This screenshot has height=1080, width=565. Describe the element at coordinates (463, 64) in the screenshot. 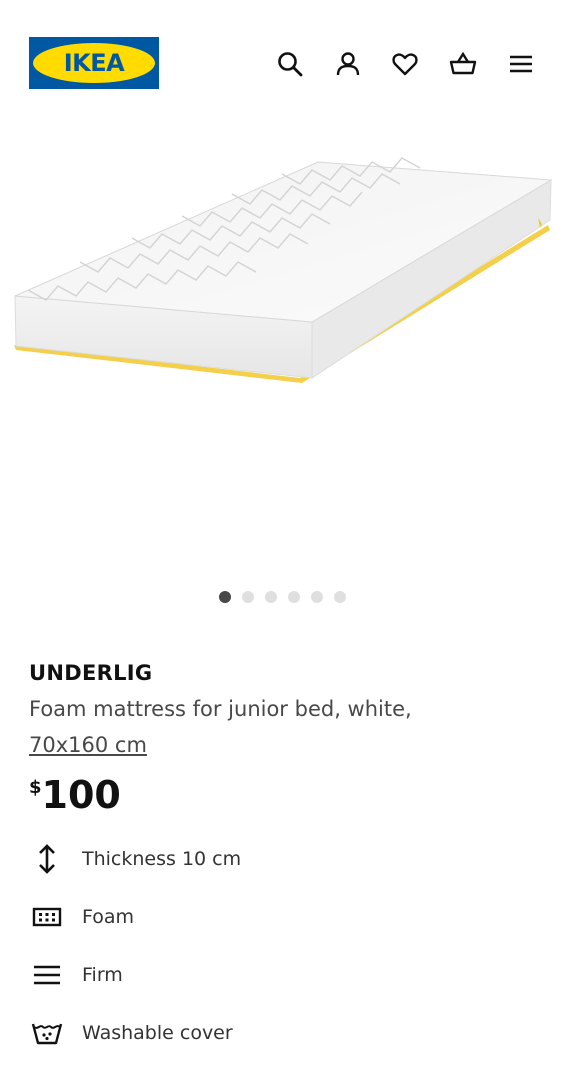

I see `basket-icon` at that location.